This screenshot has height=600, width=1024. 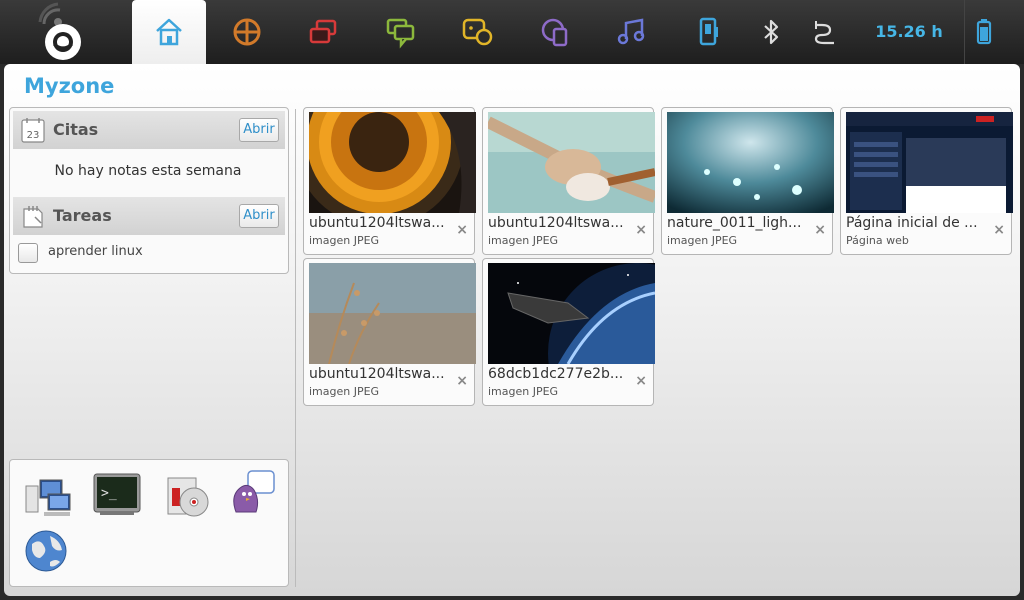 I want to click on page-title: Myzone, so click(x=69, y=86).